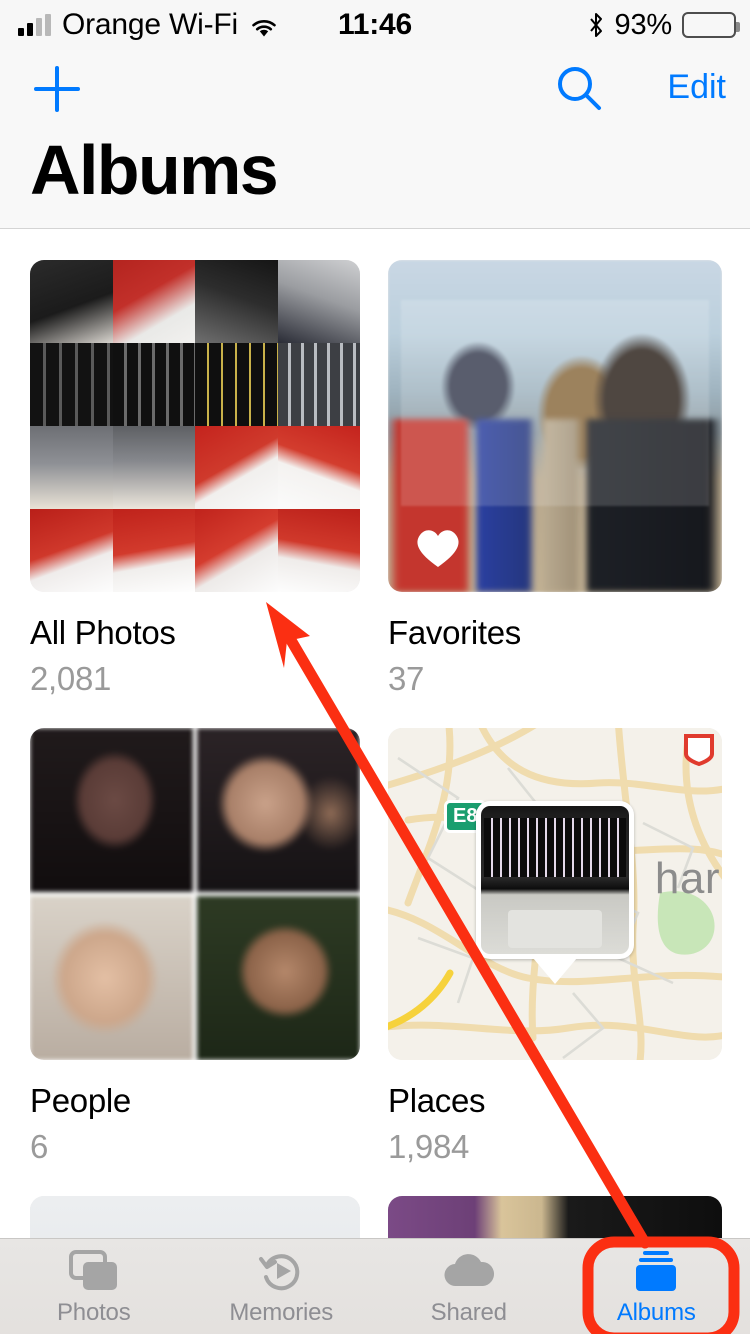 This screenshot has height=1334, width=750. Describe the element at coordinates (699, 749) in the screenshot. I see `red-shield-icon` at that location.